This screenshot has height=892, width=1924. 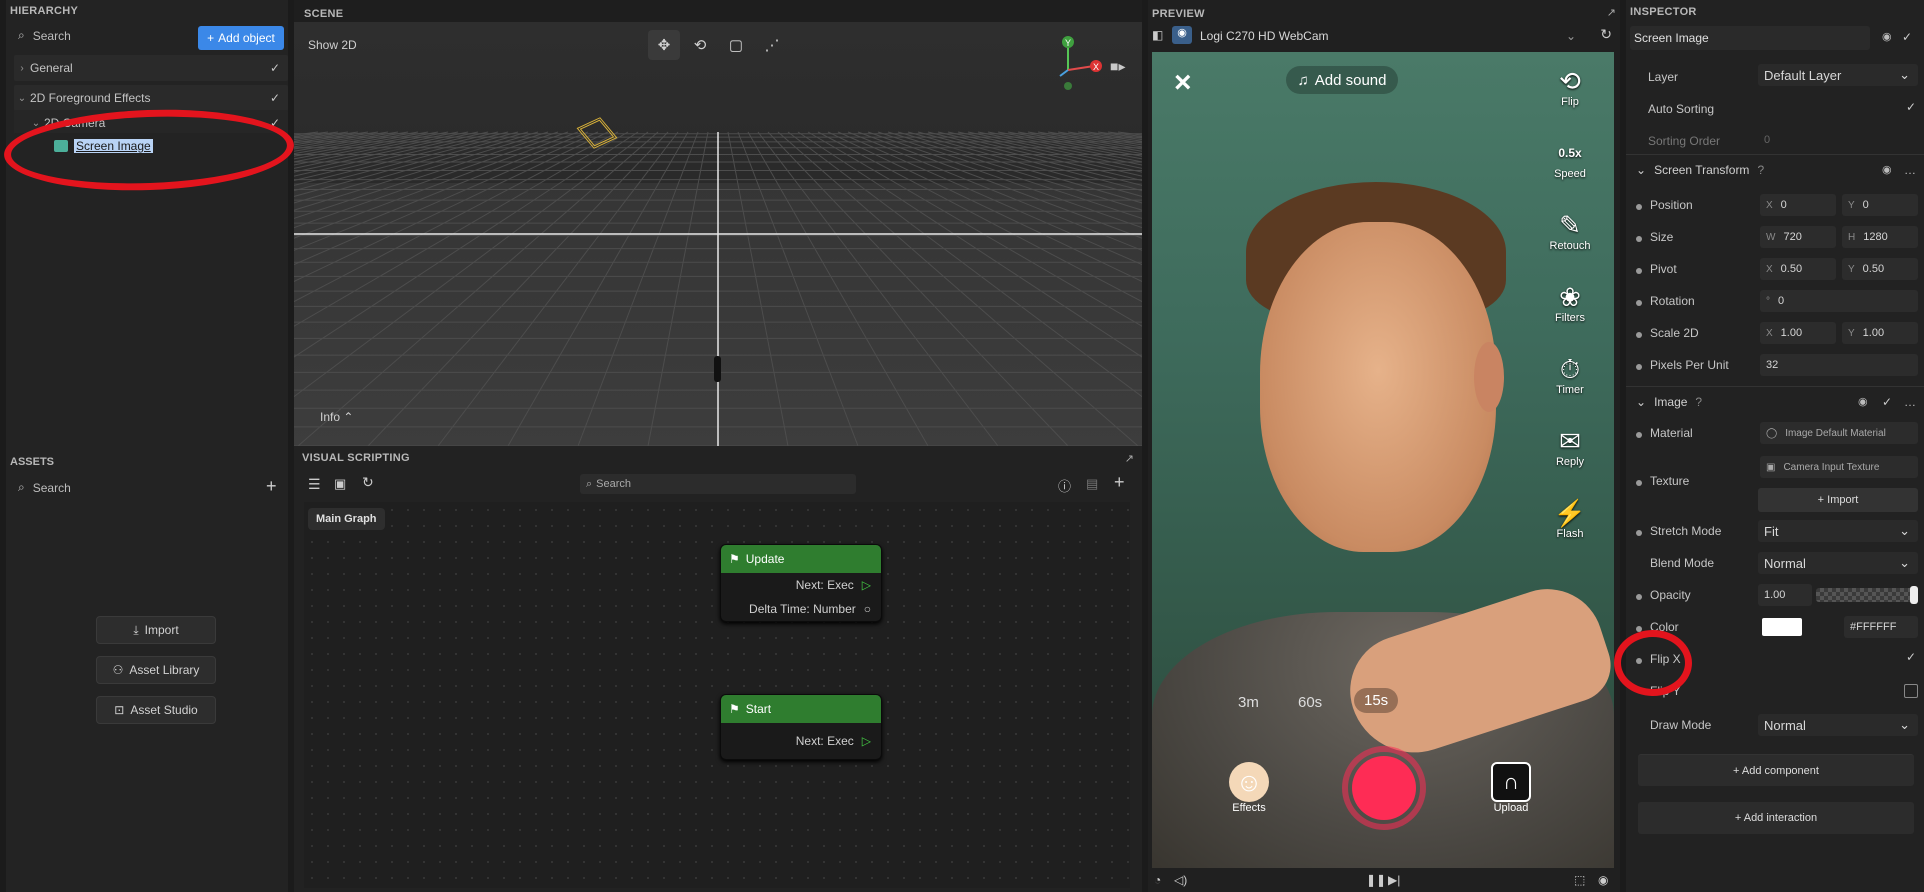 What do you see at coordinates (1248, 702) in the screenshot?
I see `duration-3m: 3m` at bounding box center [1248, 702].